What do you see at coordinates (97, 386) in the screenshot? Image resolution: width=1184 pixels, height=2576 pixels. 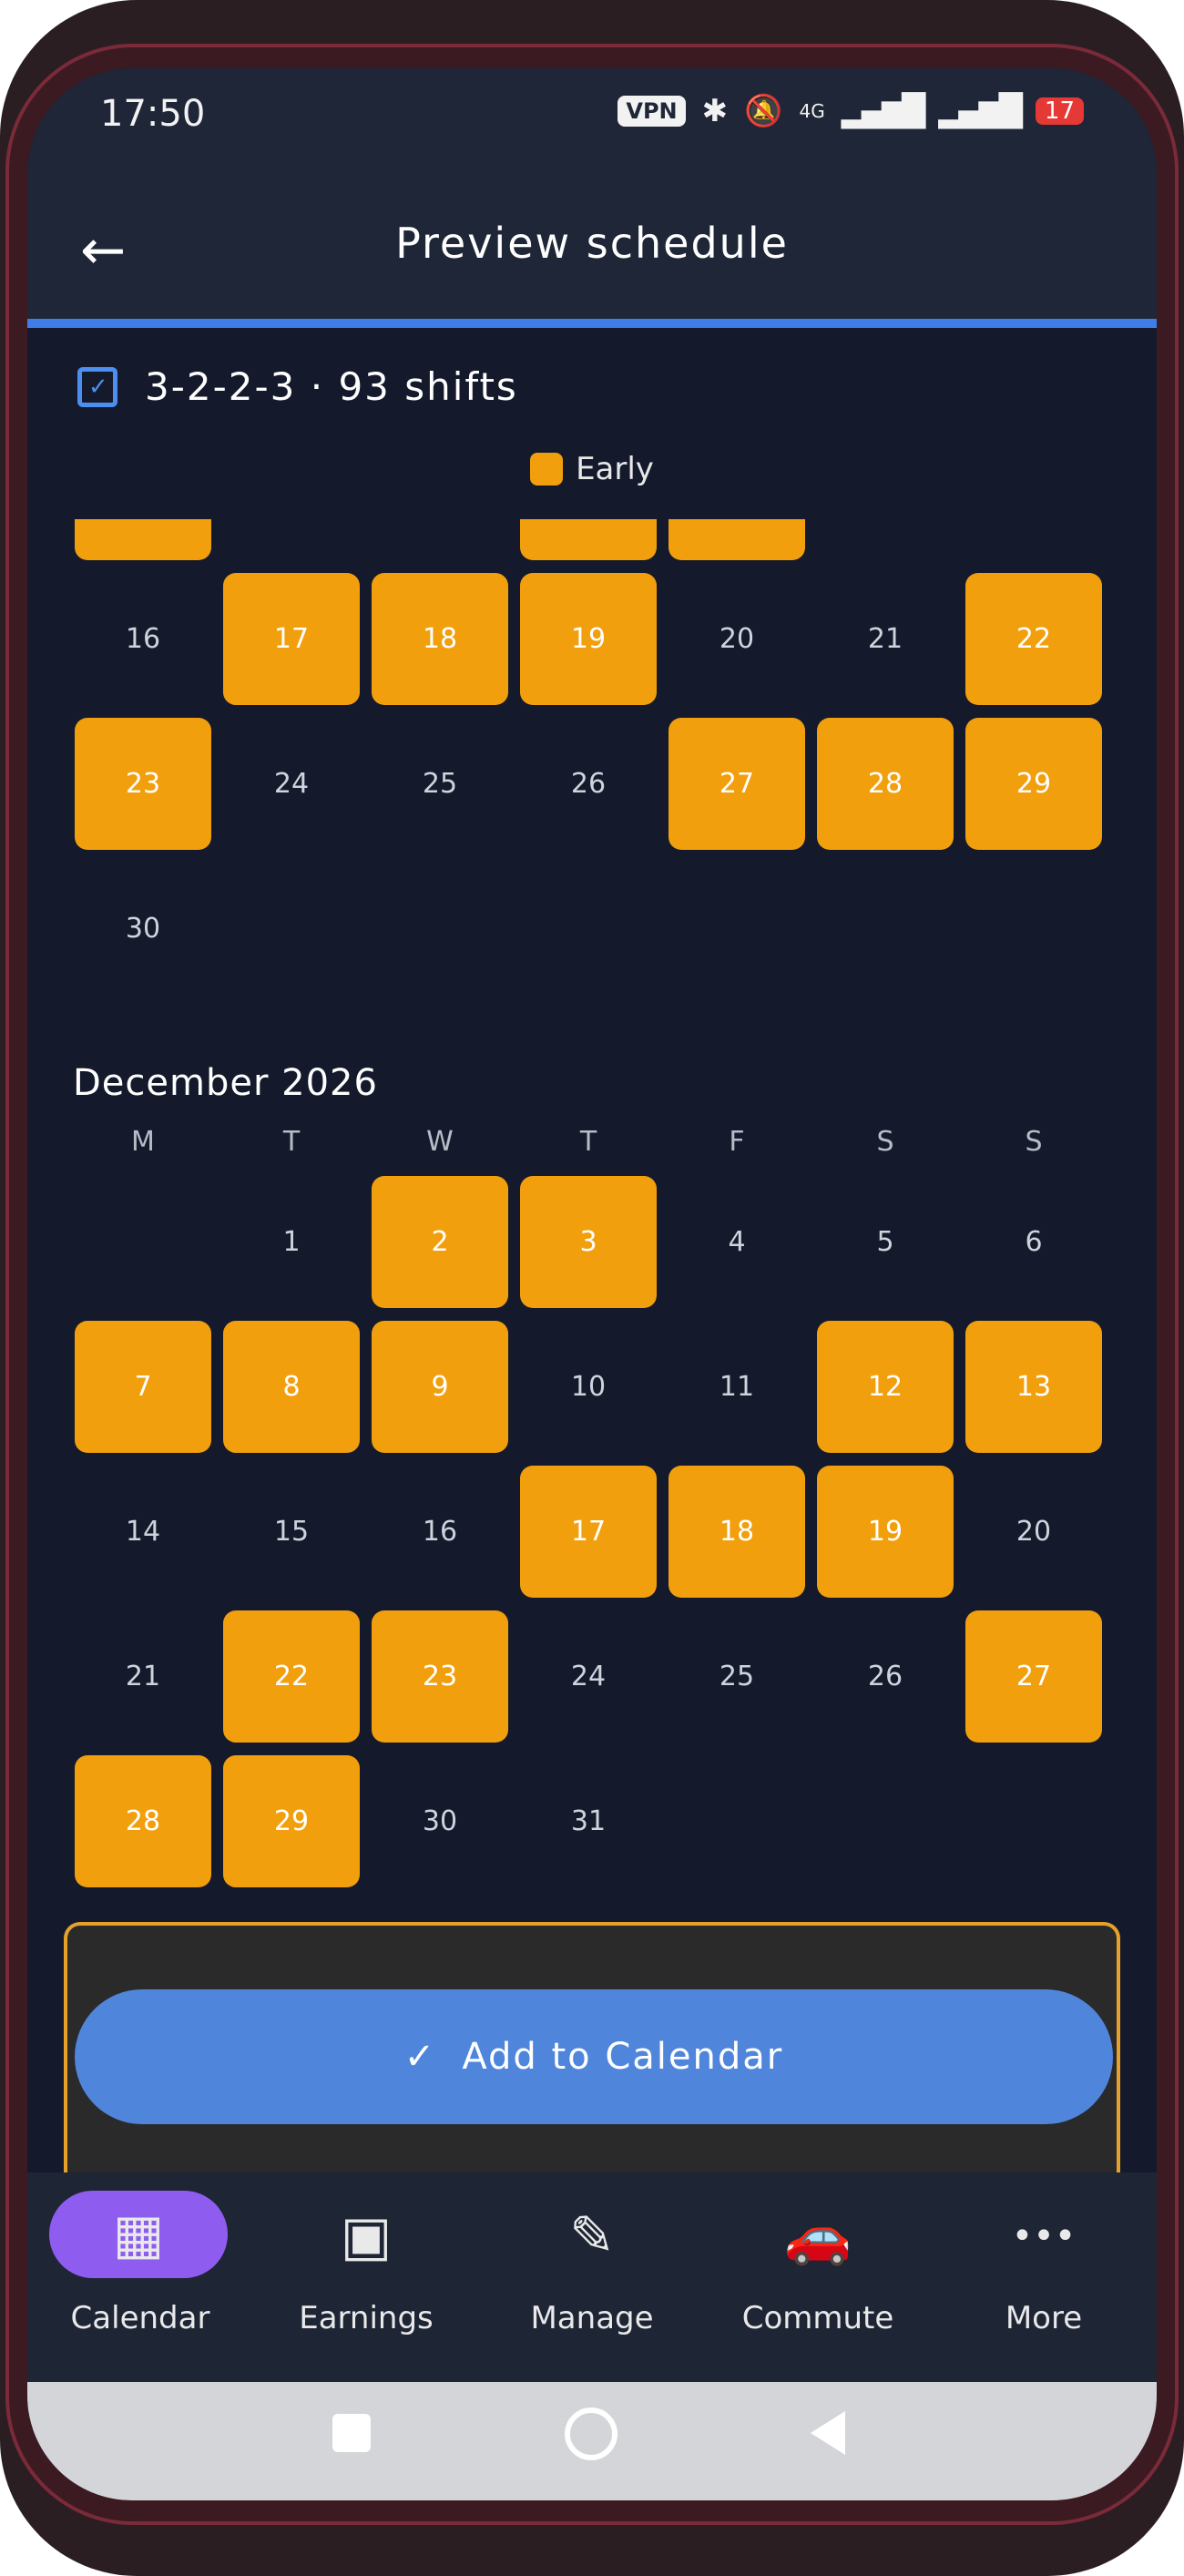 I see `calendar-check-icon` at bounding box center [97, 386].